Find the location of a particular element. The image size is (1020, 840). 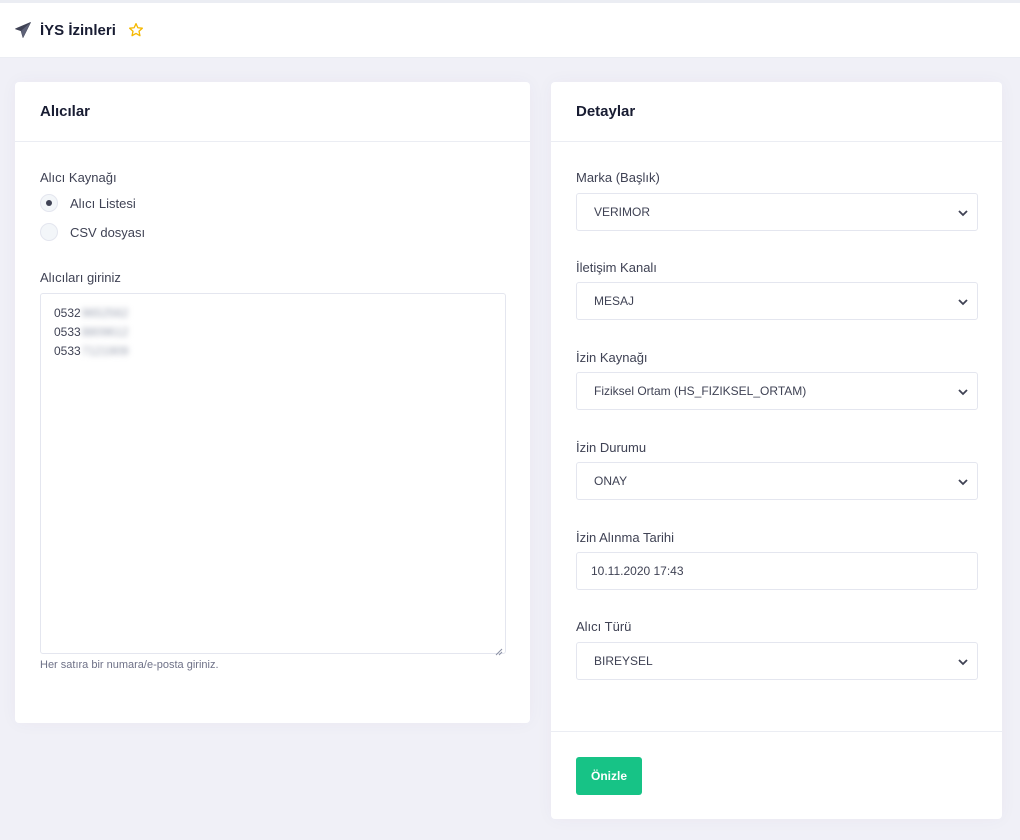

star-outline-icon is located at coordinates (136, 30).